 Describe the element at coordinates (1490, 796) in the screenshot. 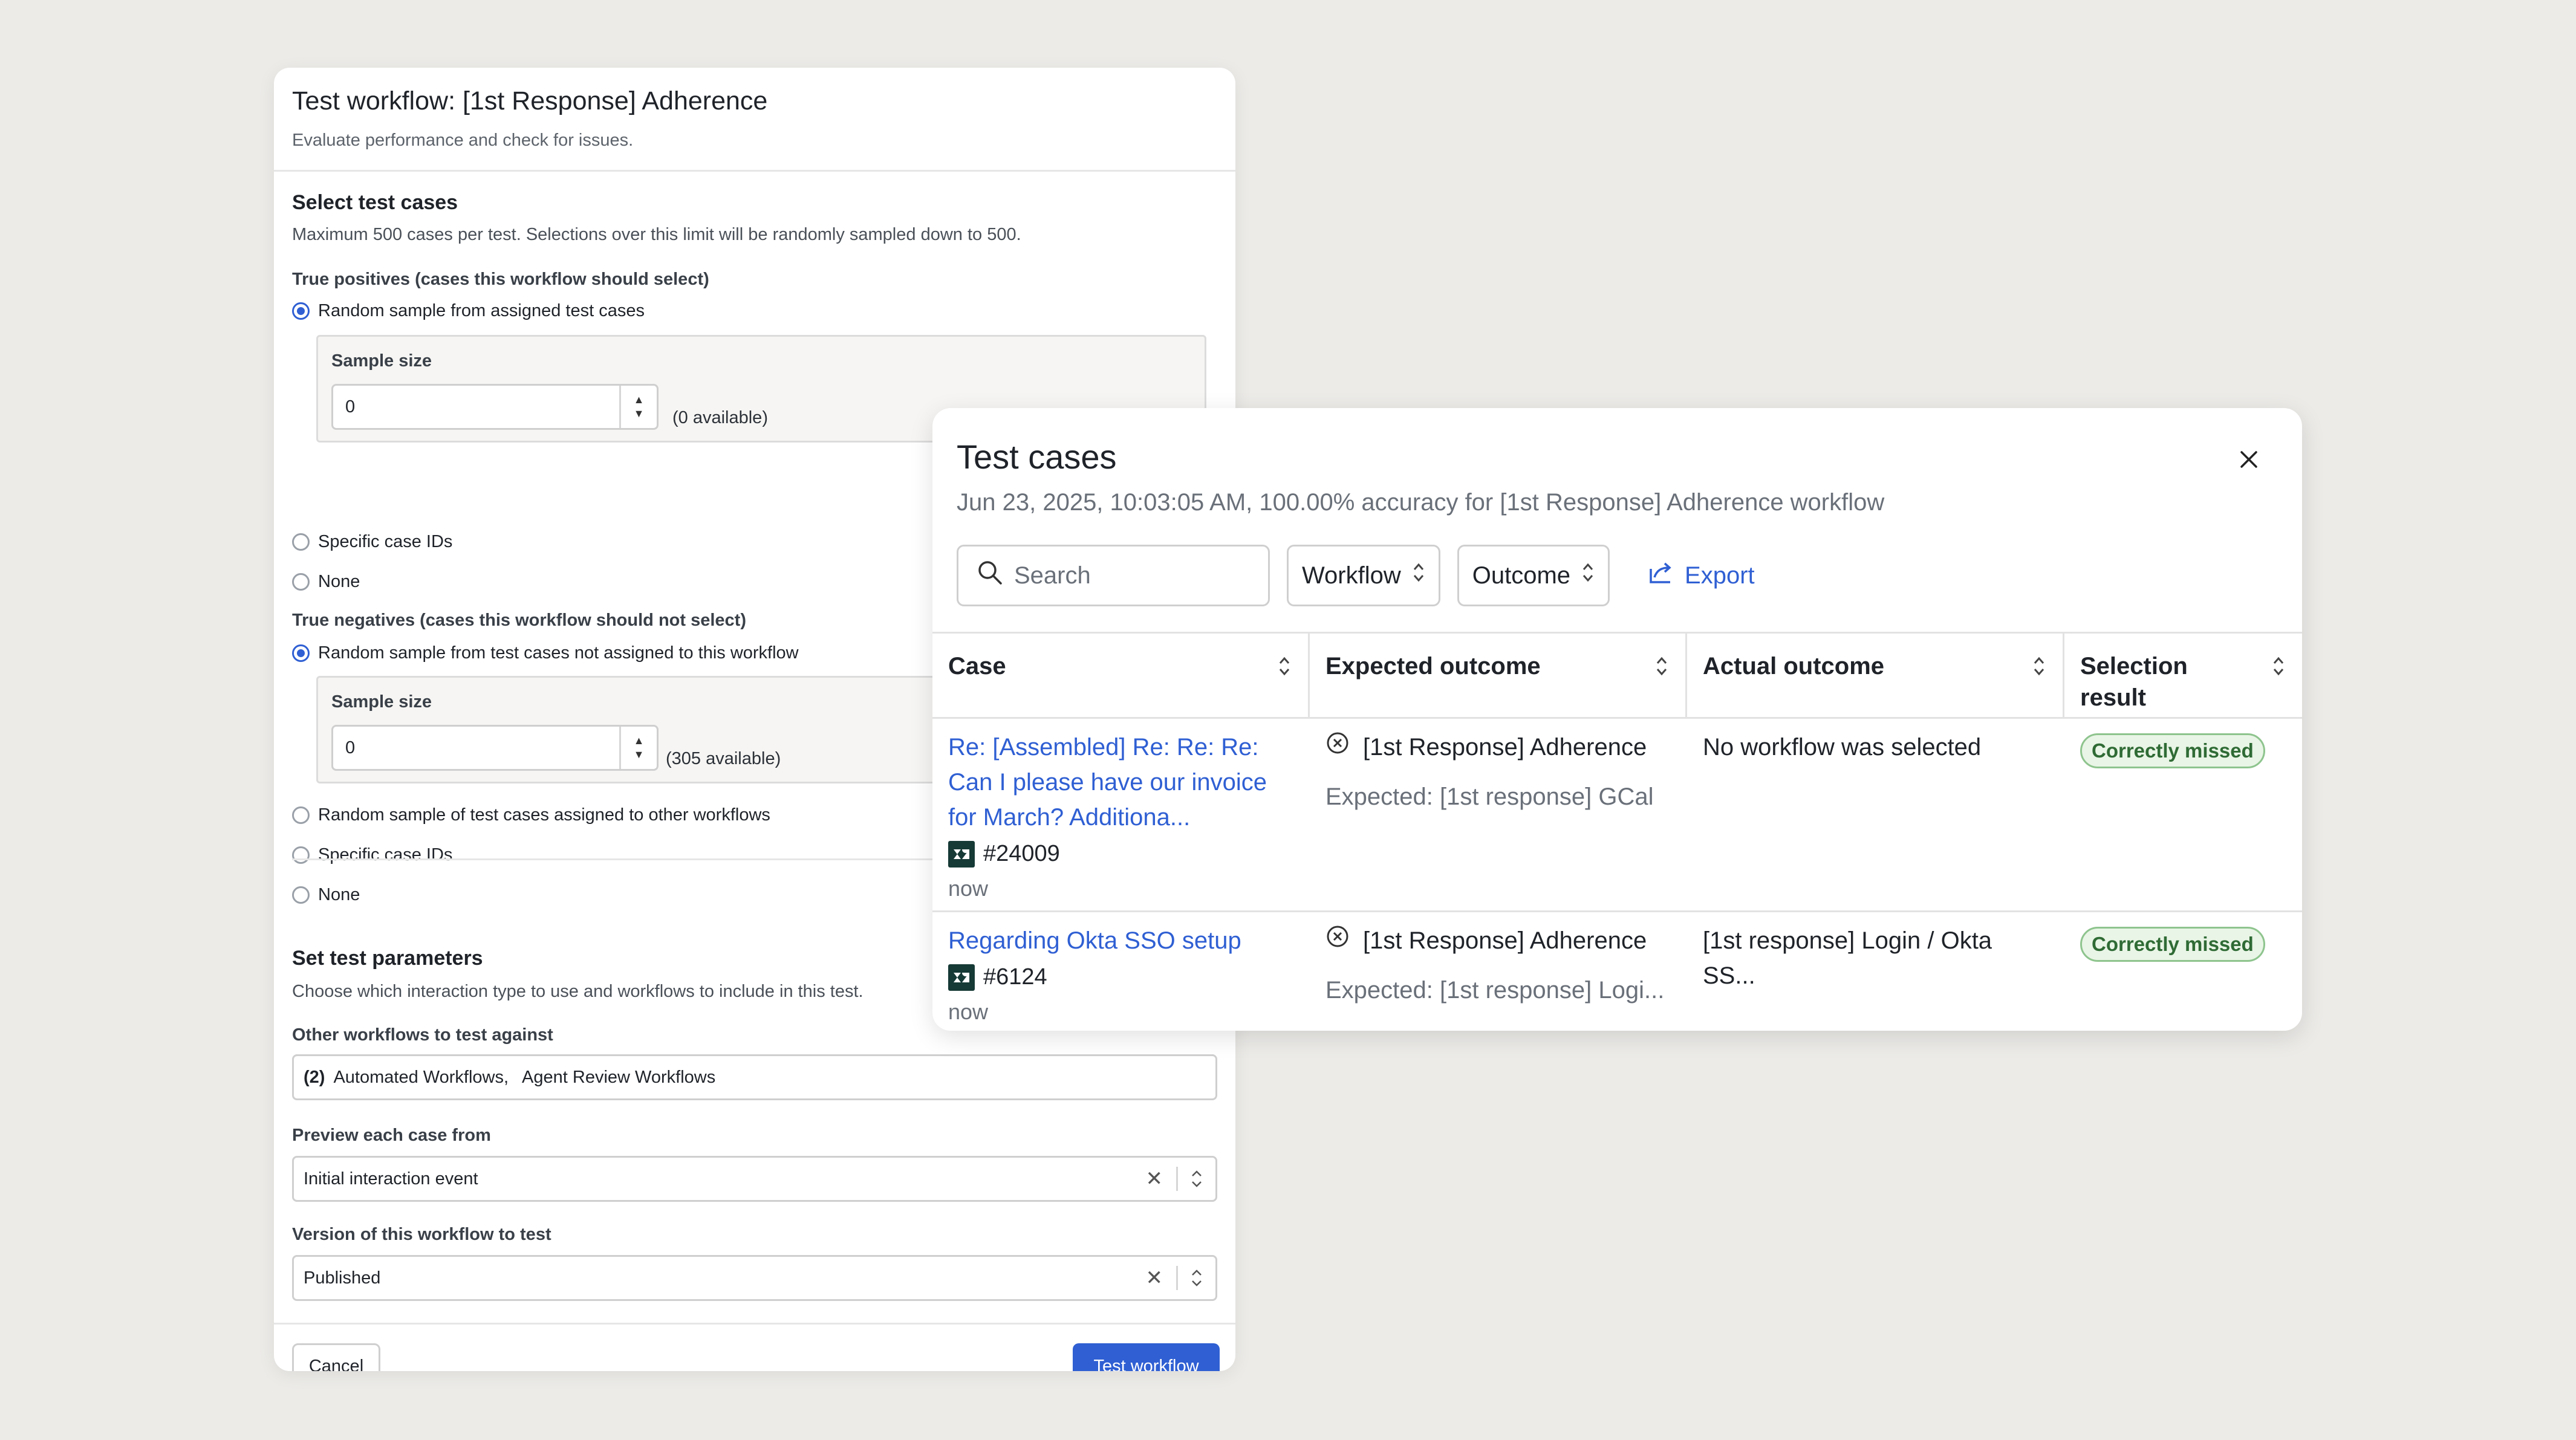

I see `expected-sub: Expected: [1st response] GCal` at that location.